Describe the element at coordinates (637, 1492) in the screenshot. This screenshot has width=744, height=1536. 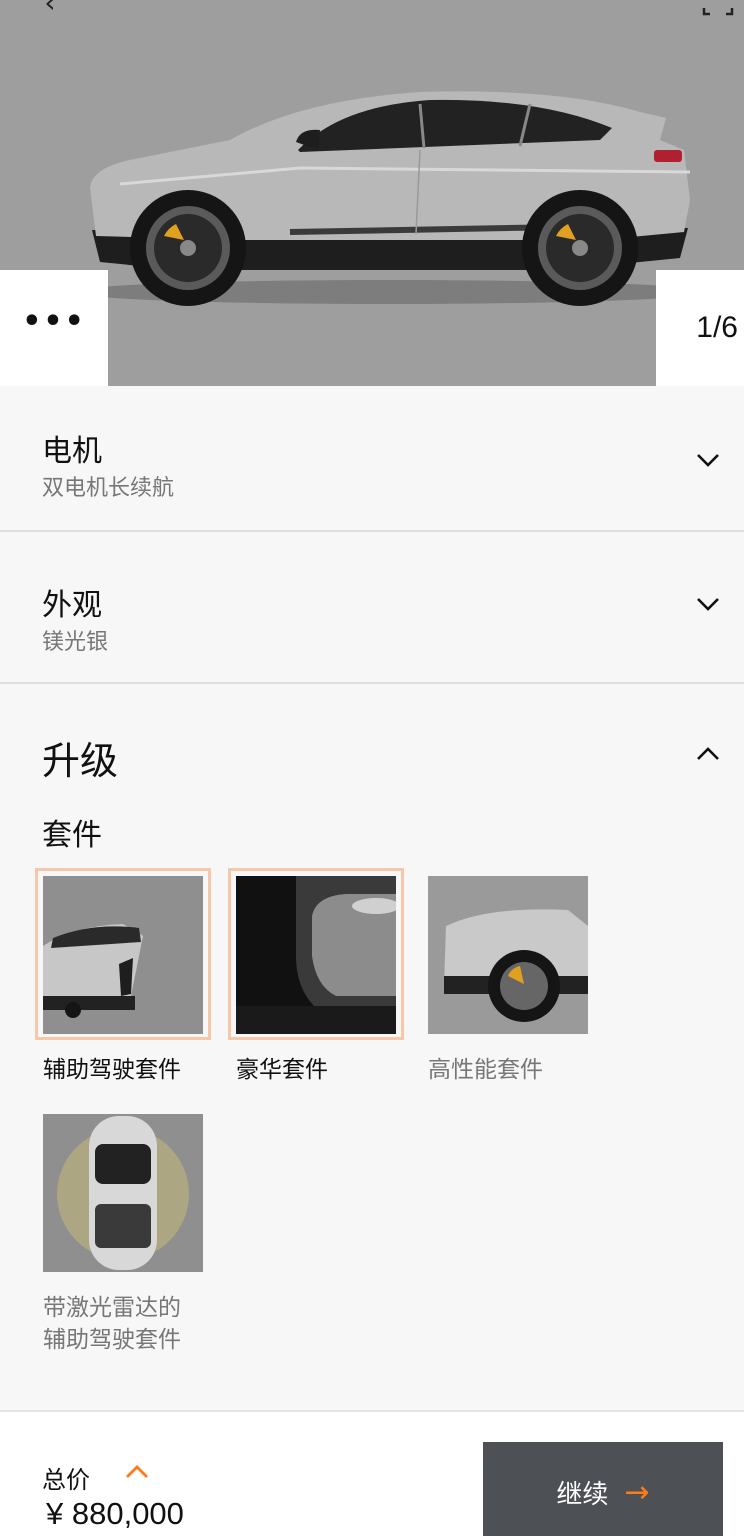
I see `arrow-right-icon: →` at that location.